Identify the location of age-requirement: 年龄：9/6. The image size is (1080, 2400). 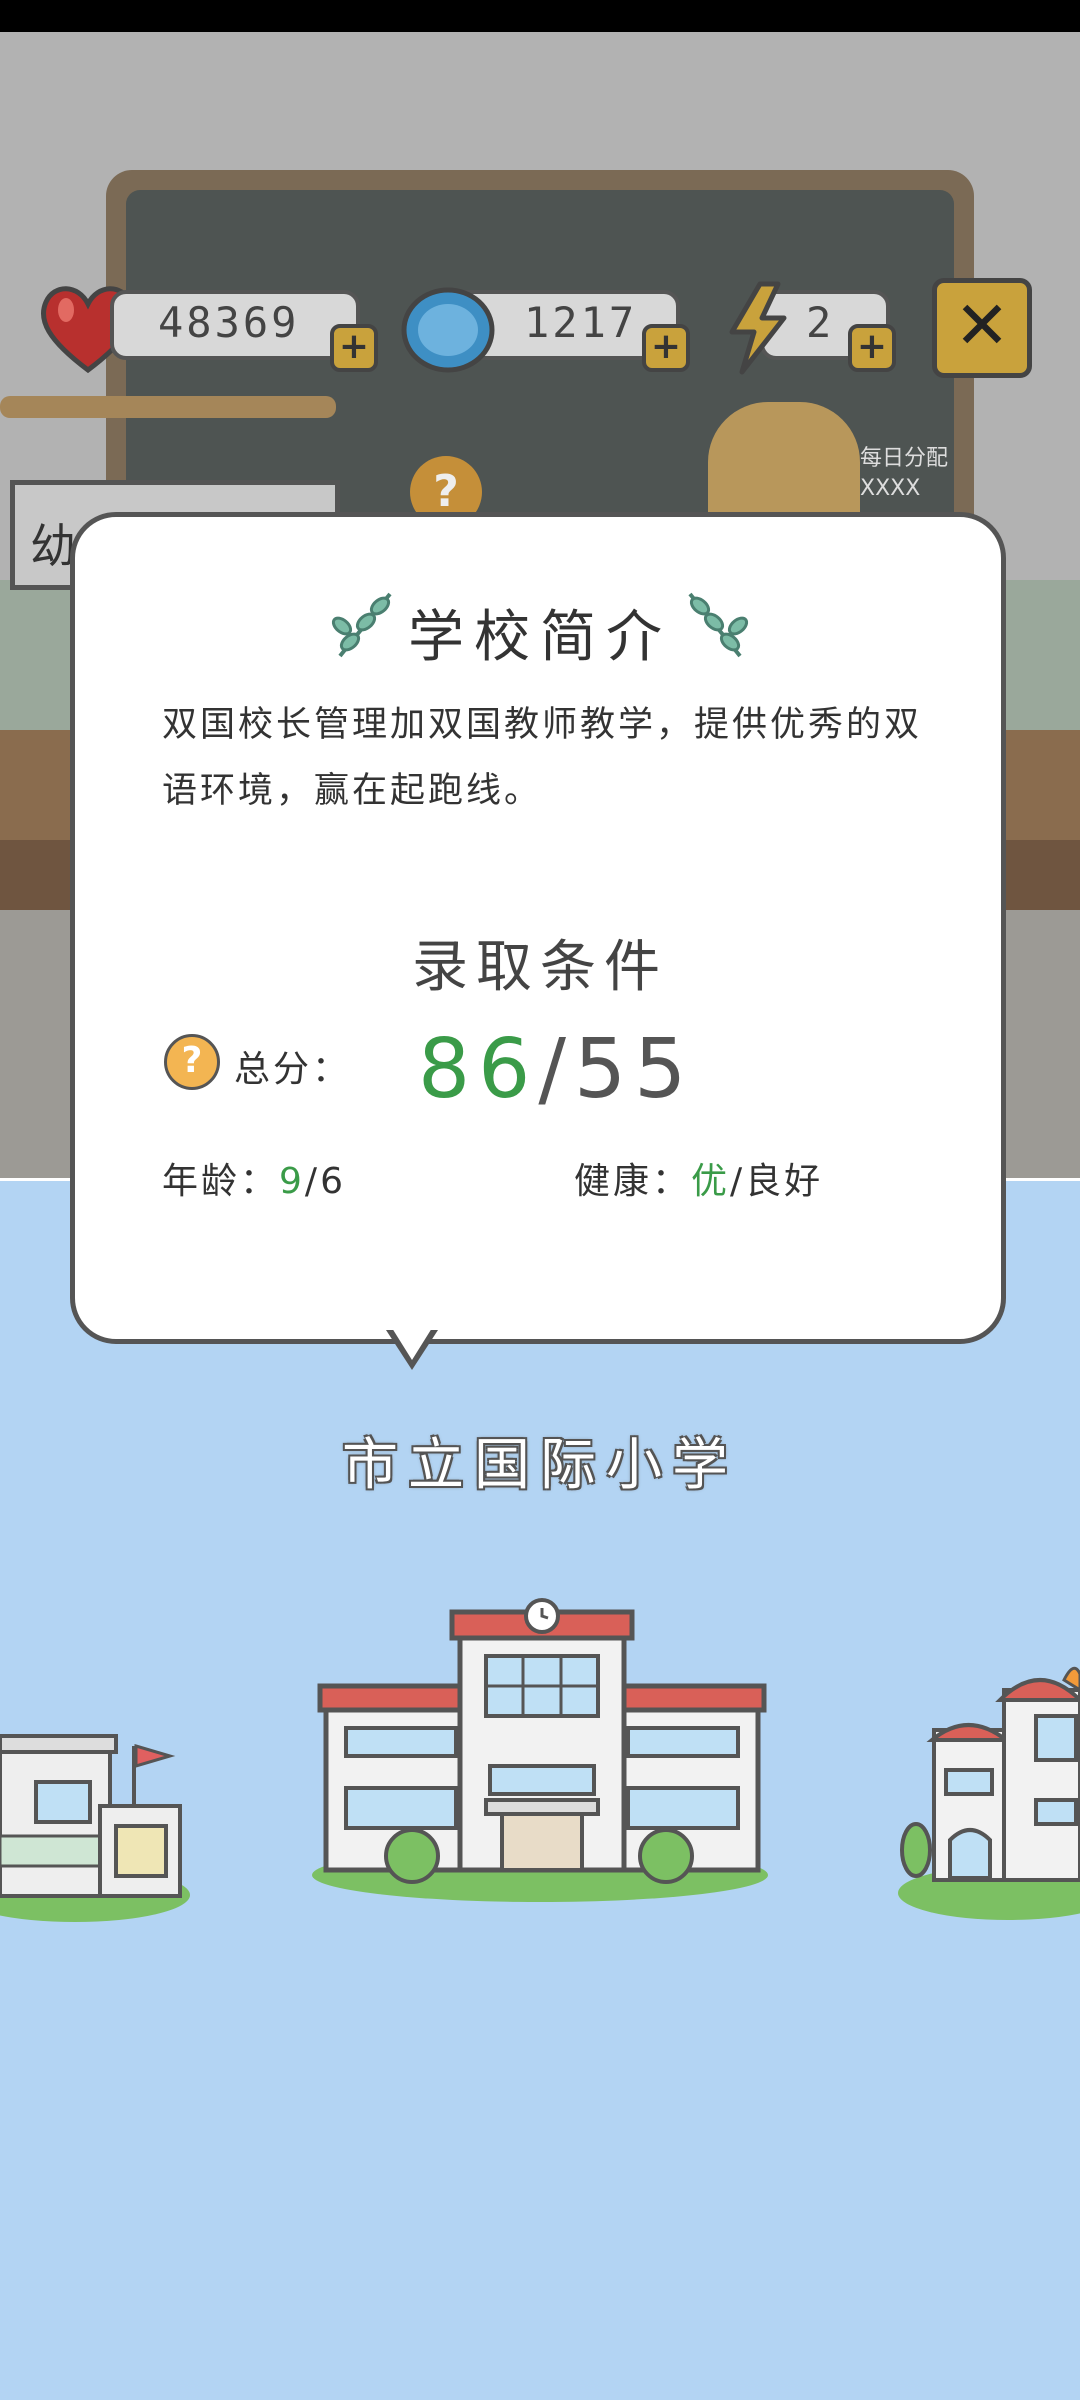
(254, 1178).